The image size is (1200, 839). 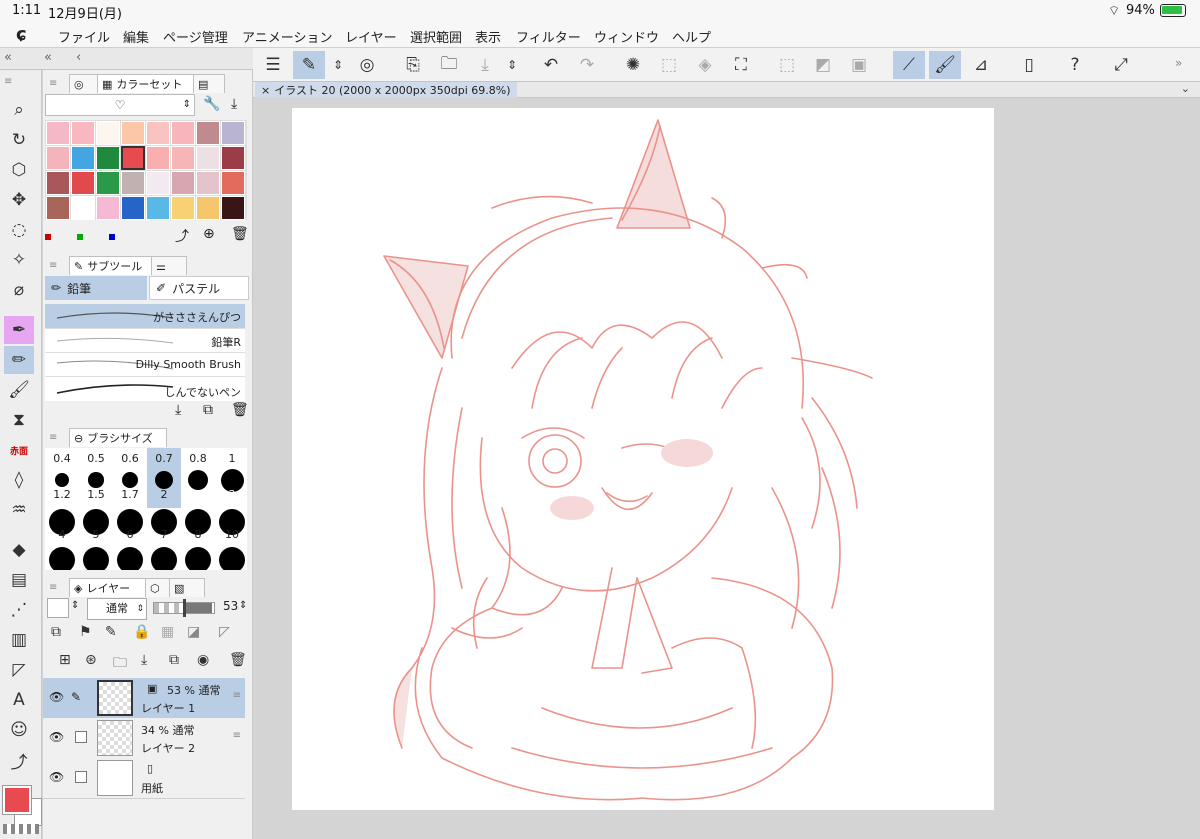 What do you see at coordinates (167, 632) in the screenshot?
I see `lock-transparency-icon: ▦` at bounding box center [167, 632].